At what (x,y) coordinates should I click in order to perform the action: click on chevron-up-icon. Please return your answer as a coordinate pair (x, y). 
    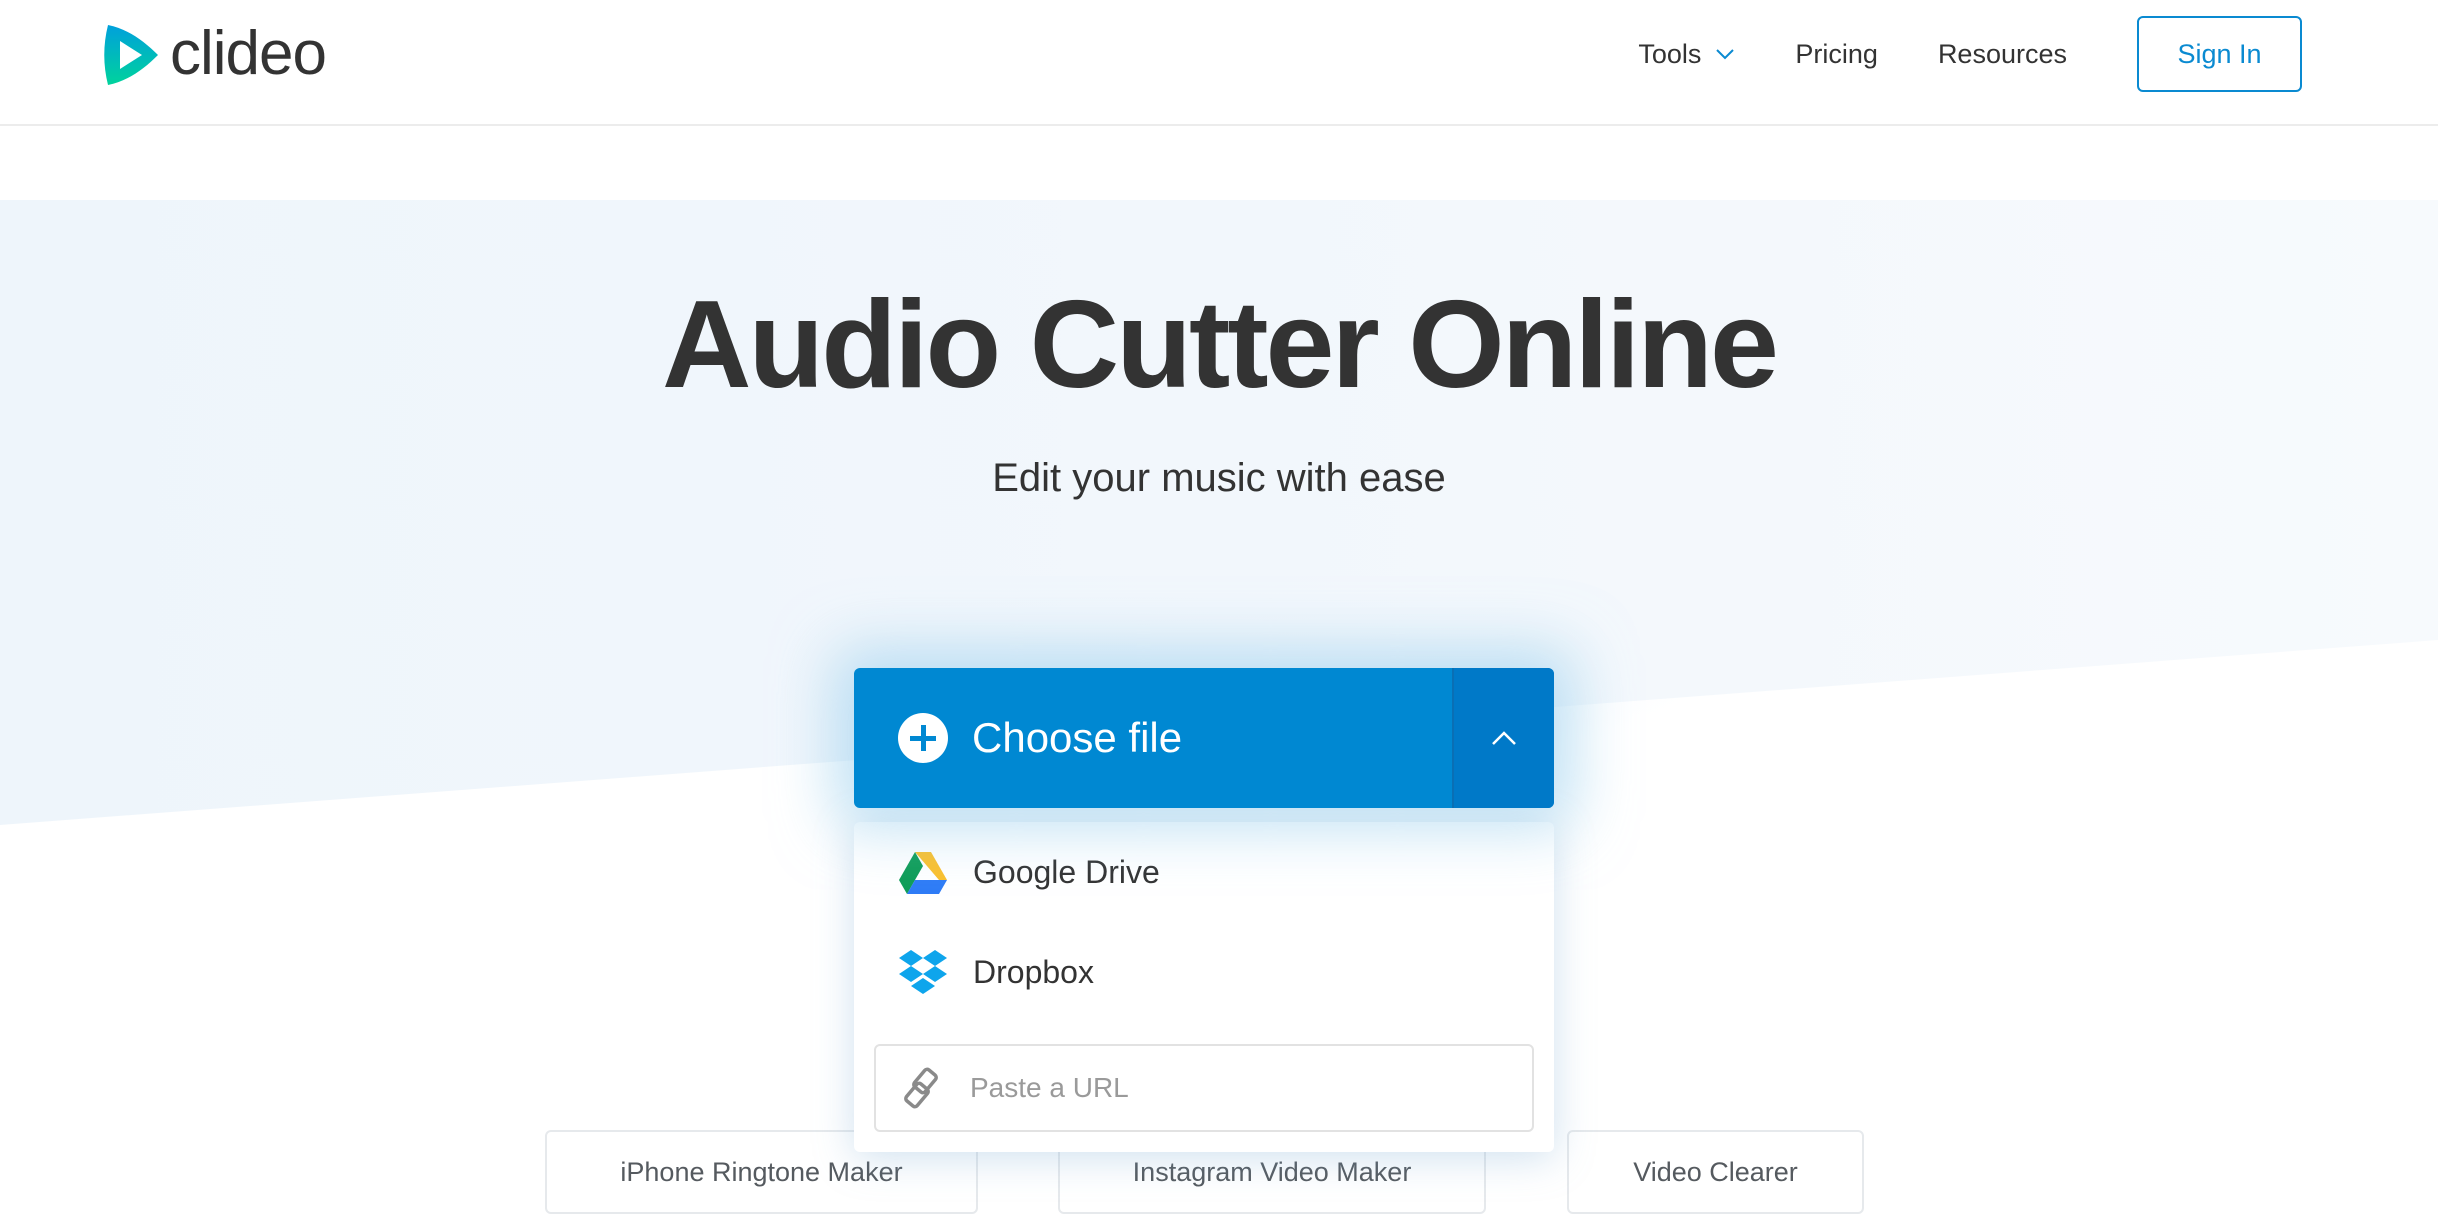
    Looking at the image, I should click on (1504, 738).